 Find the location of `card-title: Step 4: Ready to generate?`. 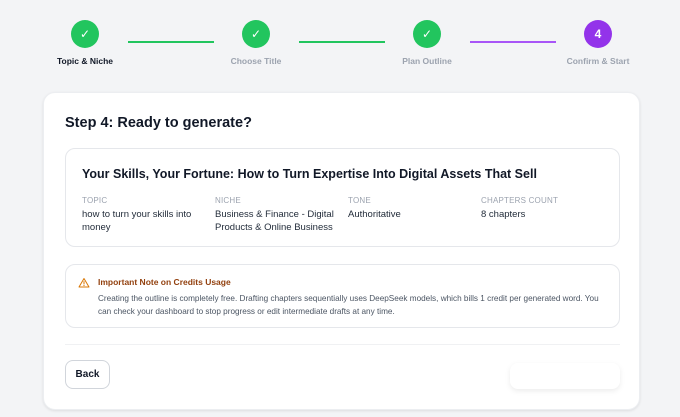

card-title: Step 4: Ready to generate? is located at coordinates (158, 123).